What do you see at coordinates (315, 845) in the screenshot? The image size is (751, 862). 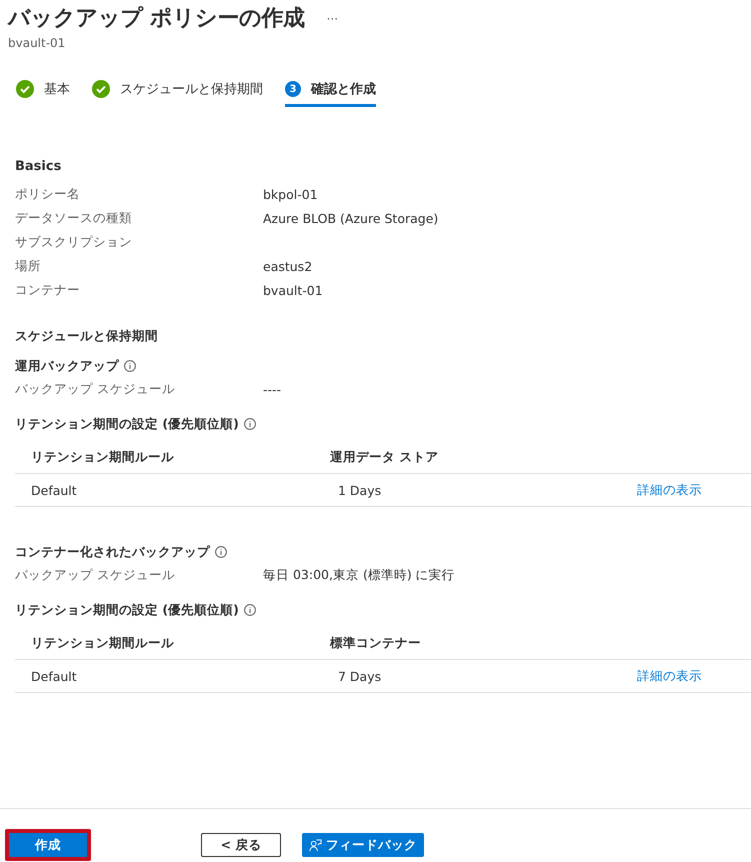 I see `feedback-icon` at bounding box center [315, 845].